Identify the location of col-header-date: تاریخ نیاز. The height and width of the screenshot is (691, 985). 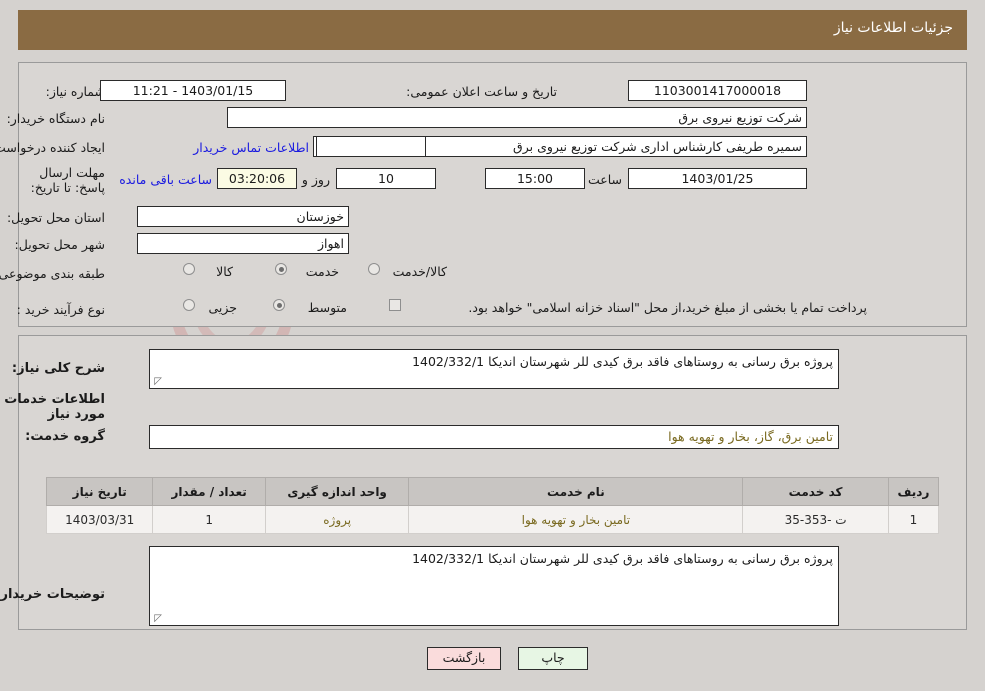
(99, 491).